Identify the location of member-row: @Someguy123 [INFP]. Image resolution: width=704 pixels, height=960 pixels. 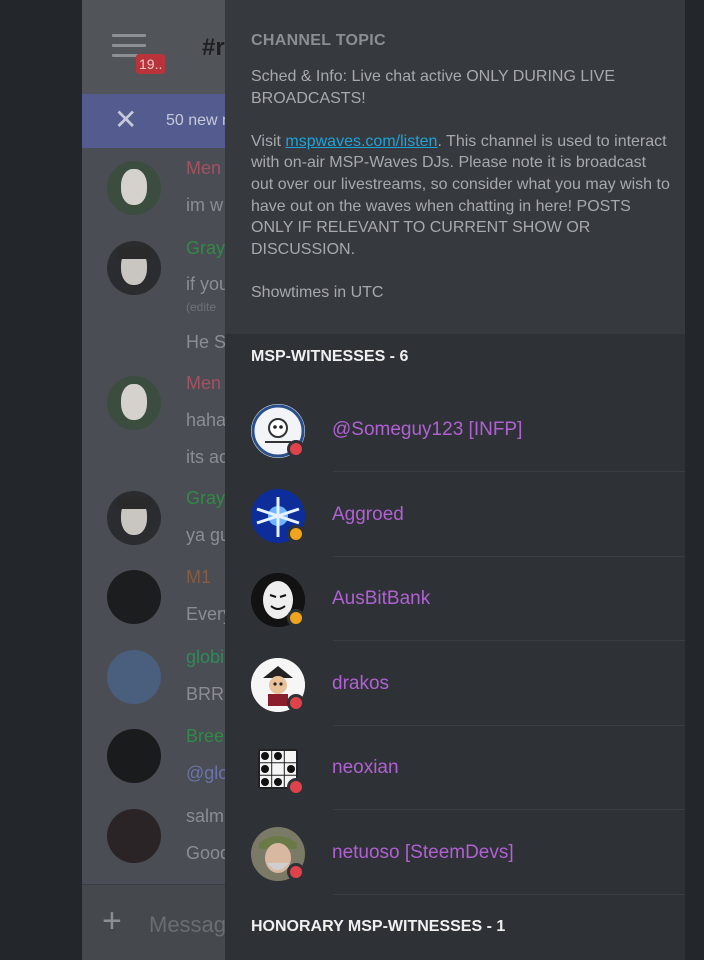
(455, 430).